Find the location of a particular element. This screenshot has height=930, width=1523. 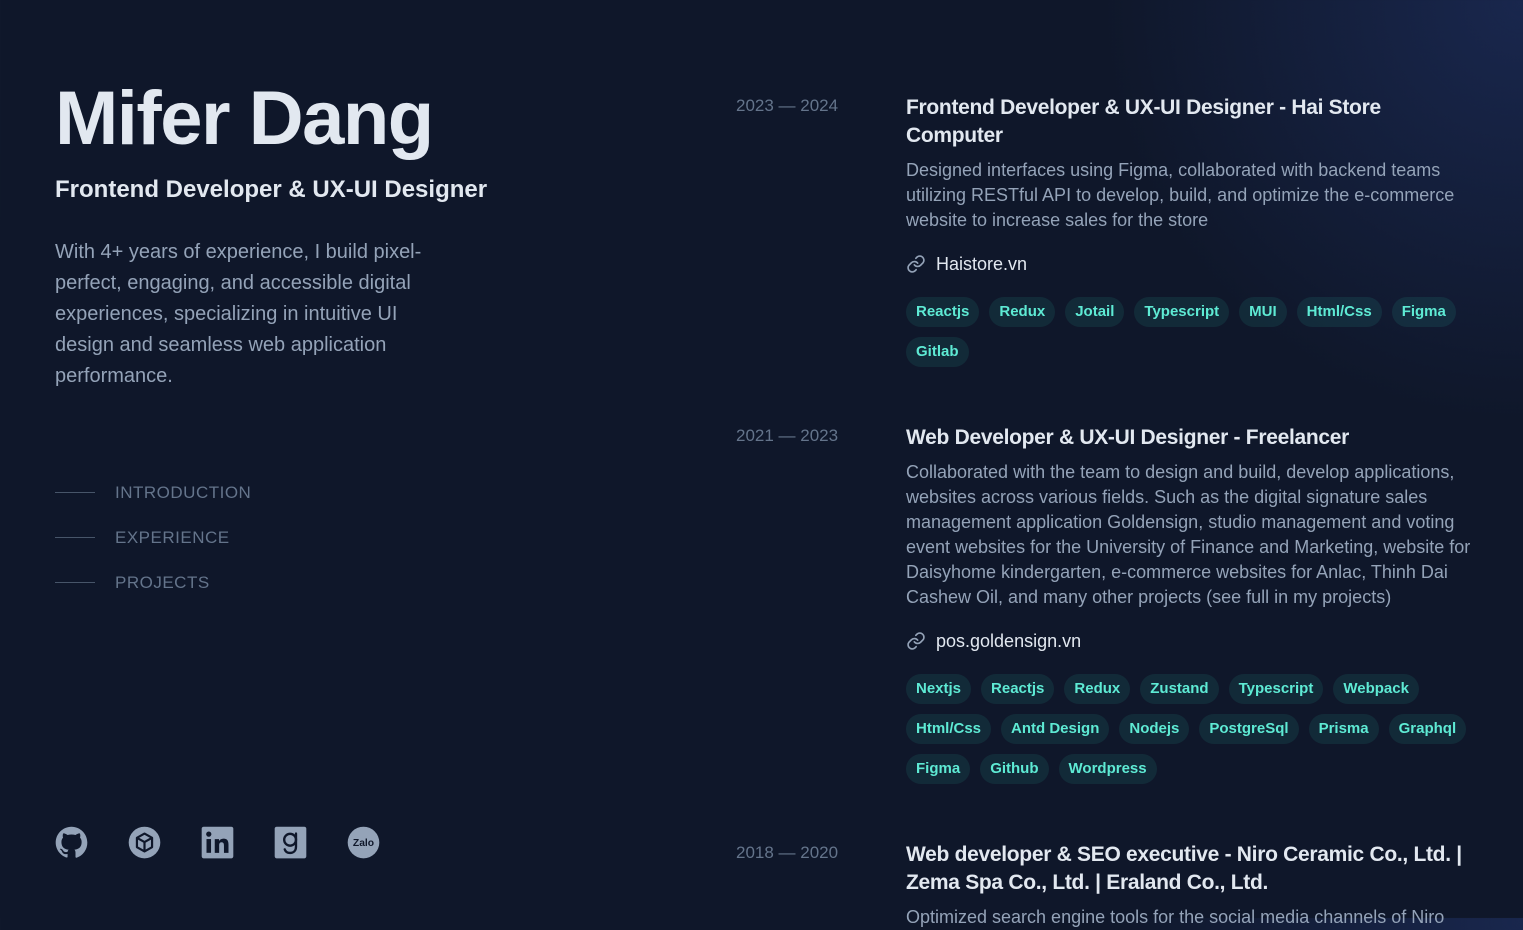

tech-tag: Wordpress is located at coordinates (1107, 769).